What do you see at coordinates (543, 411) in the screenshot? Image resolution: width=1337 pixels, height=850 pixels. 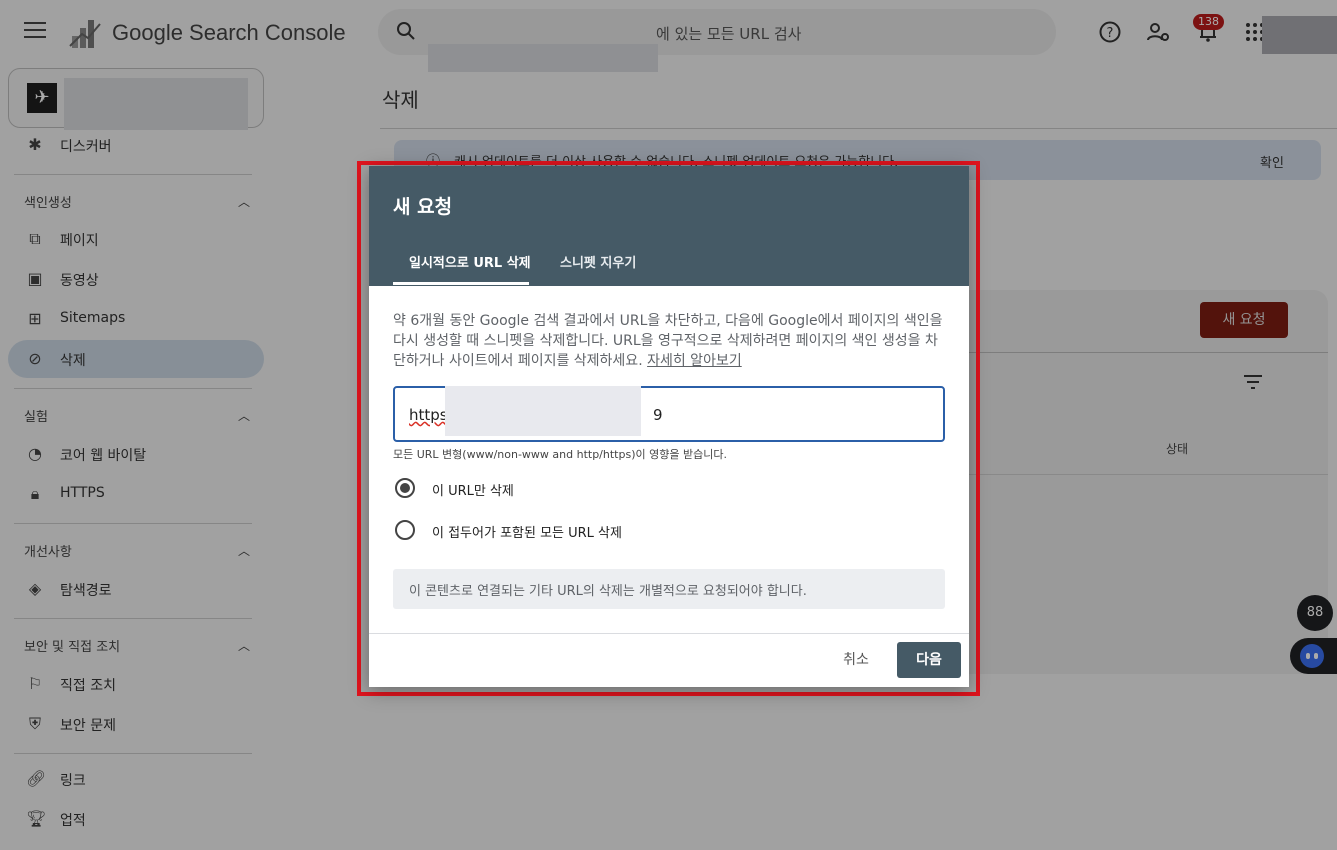 I see `redacted-region` at bounding box center [543, 411].